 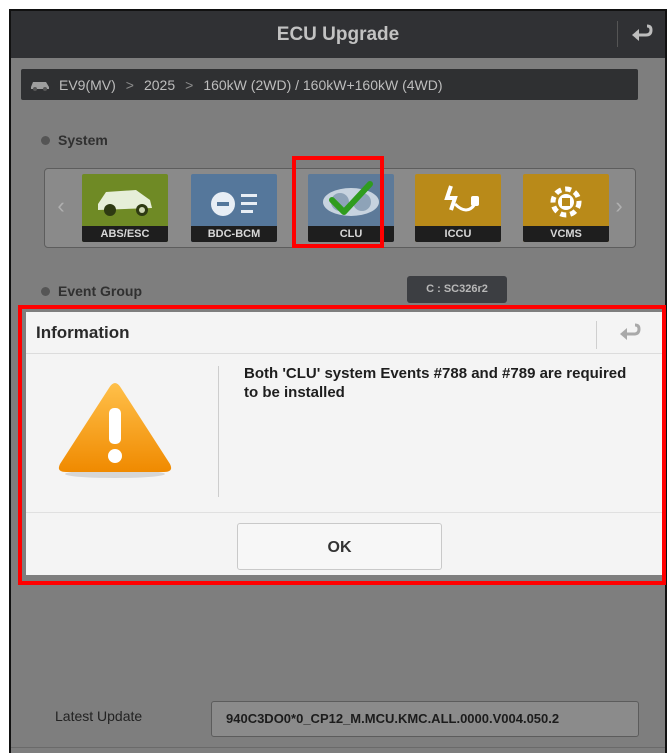 I want to click on charging-plug-icon, so click(x=458, y=200).